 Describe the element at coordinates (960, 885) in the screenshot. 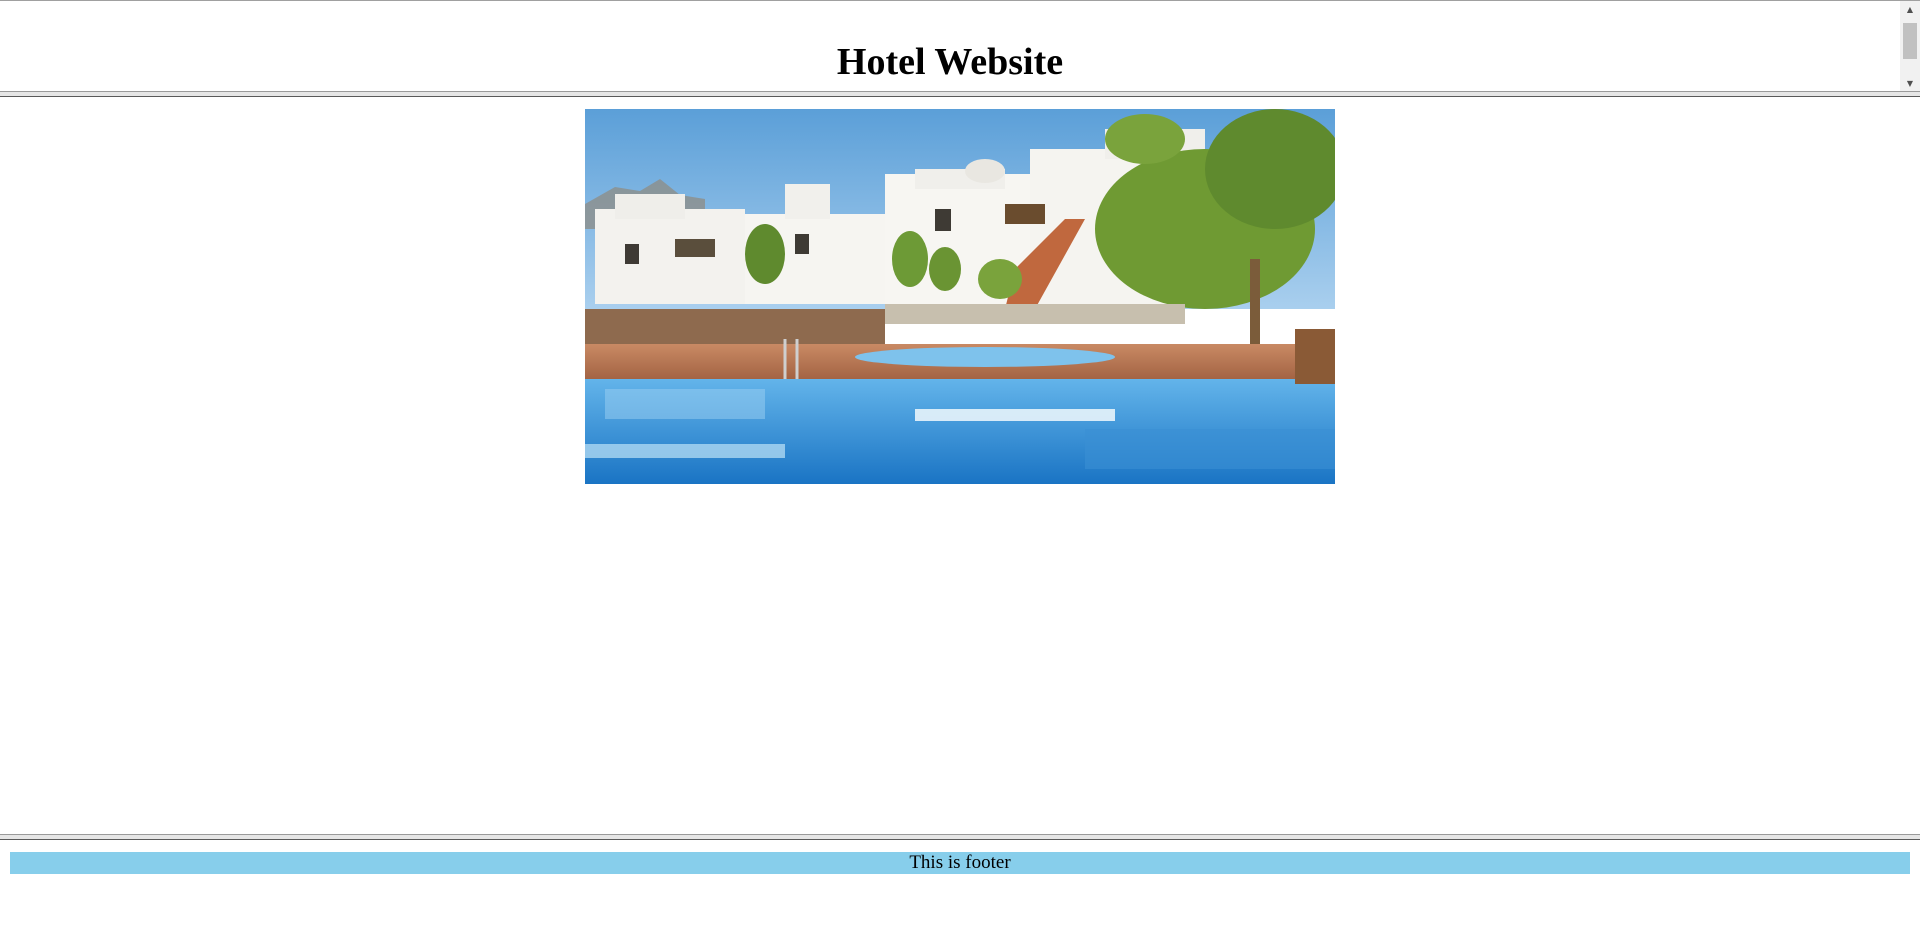

I see `footer-frame: This is footer` at that location.